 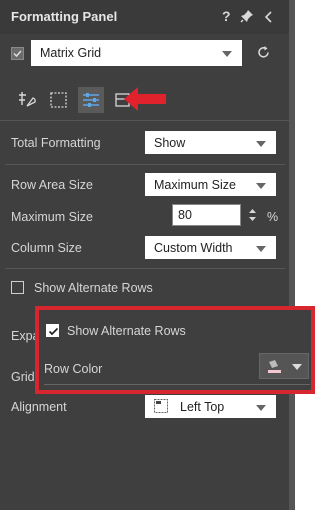 I want to click on tab-sliders-icon, so click(x=91, y=100).